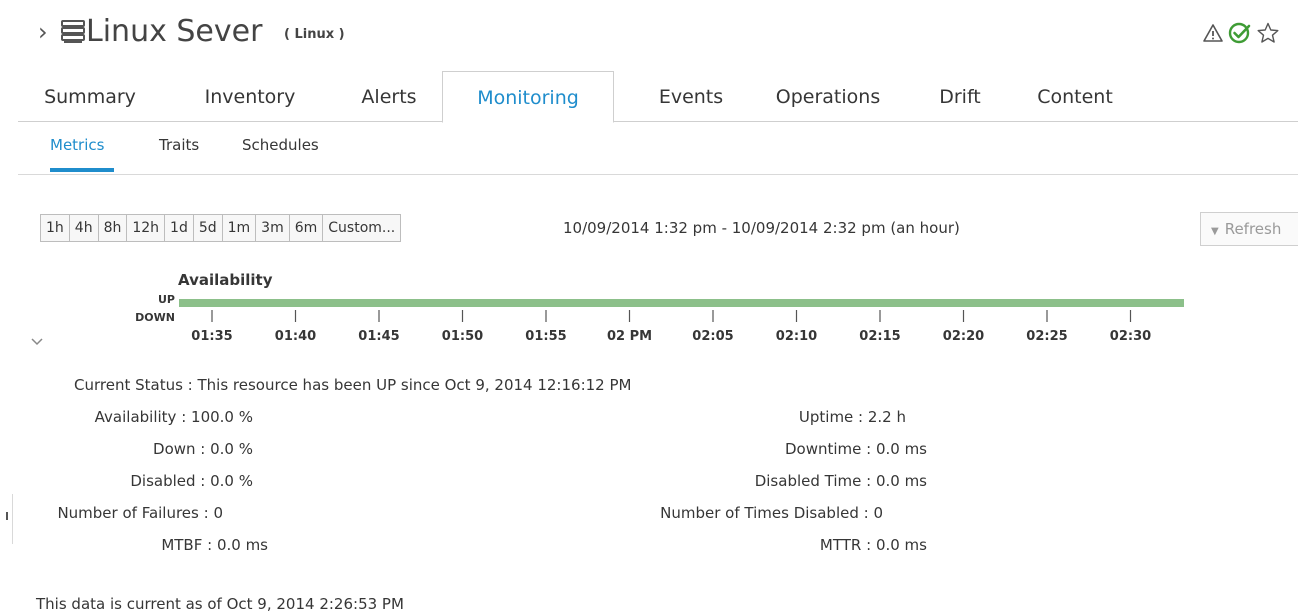 The image size is (1298, 615). Describe the element at coordinates (225, 280) in the screenshot. I see `availability-title: Availability` at that location.